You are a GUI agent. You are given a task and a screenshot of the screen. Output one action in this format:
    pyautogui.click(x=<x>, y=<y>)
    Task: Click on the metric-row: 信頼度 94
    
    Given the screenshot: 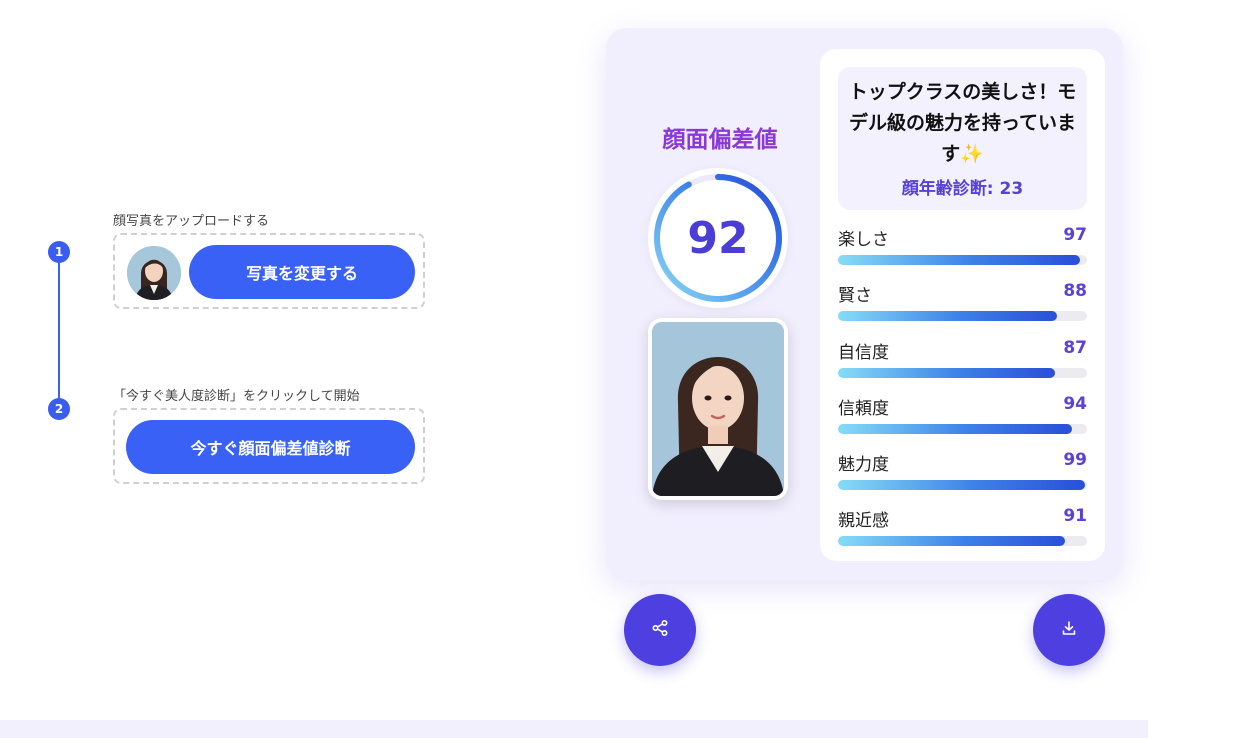 What is the action you would take?
    pyautogui.click(x=962, y=414)
    